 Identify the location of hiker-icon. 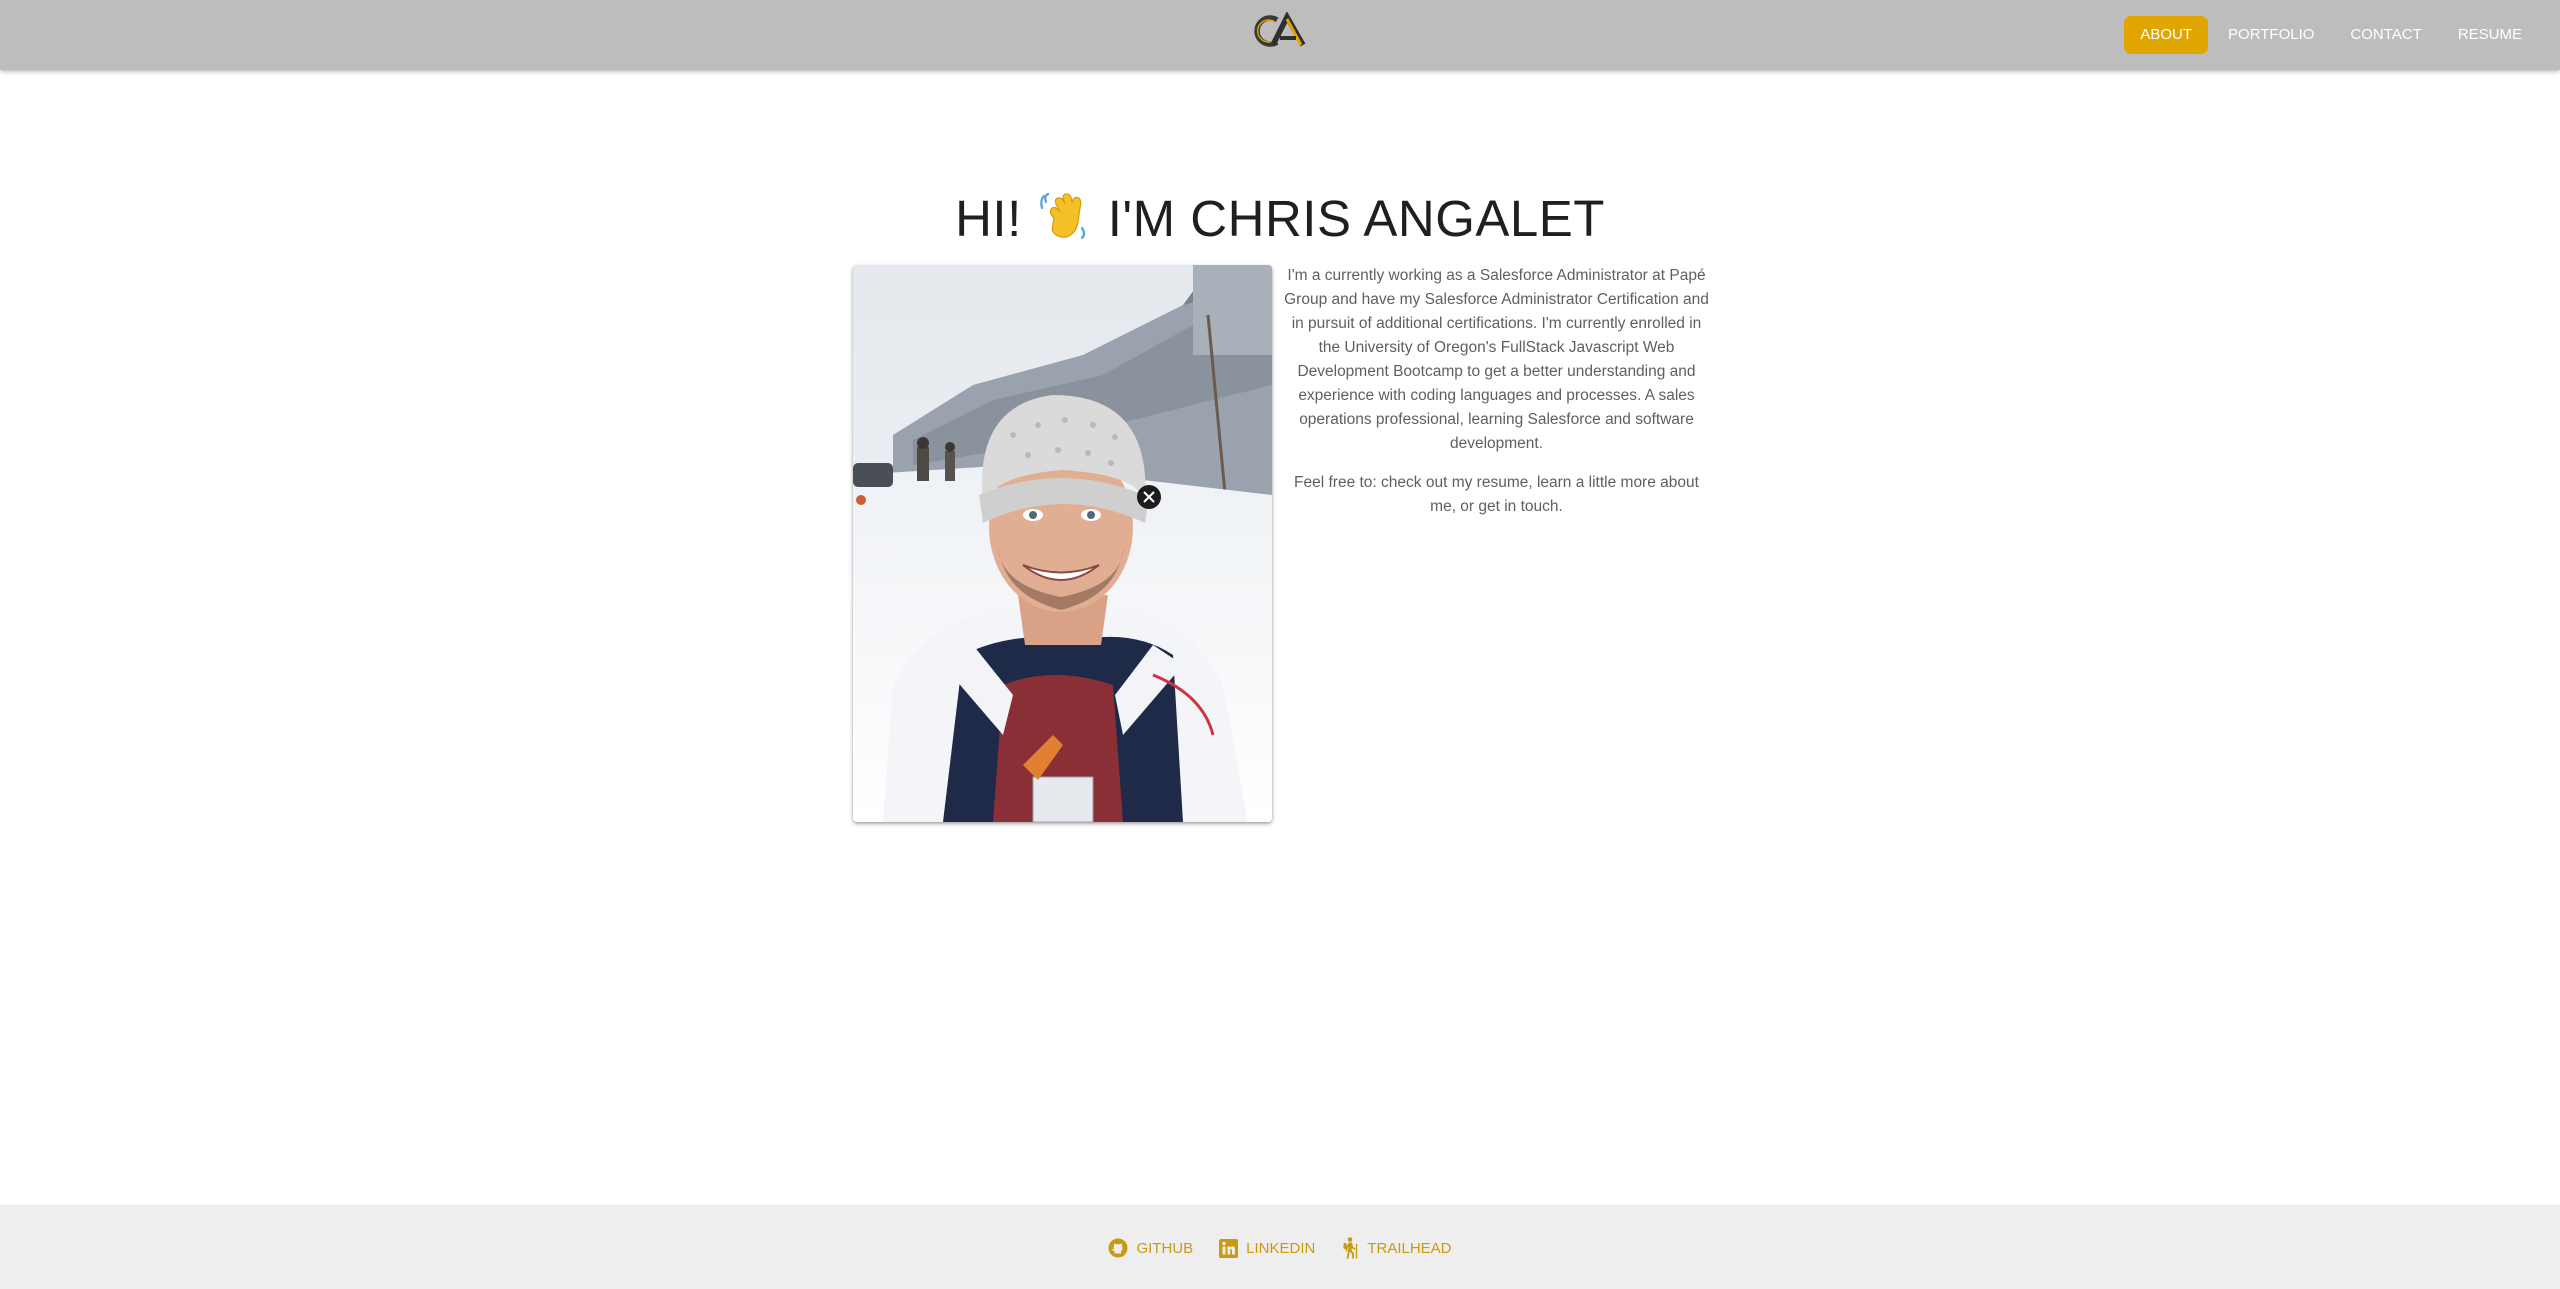
(1350, 1248).